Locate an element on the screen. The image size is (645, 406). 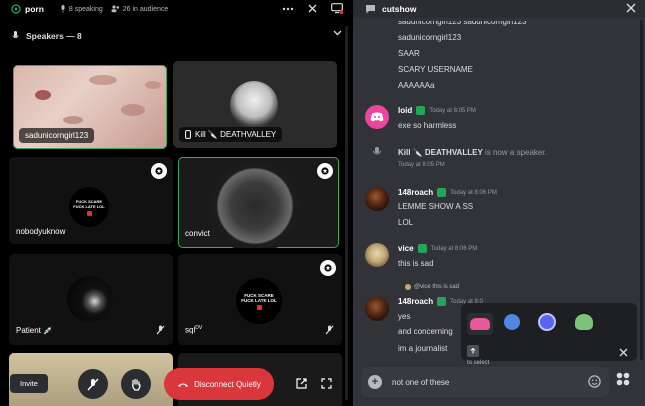
tile-name-label: nobodyuknow is located at coordinates (41, 231).